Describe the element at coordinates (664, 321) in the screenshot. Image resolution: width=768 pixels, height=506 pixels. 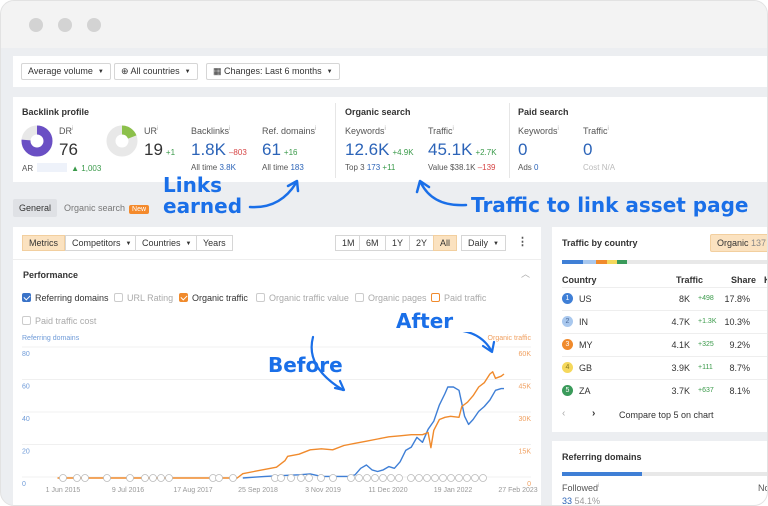
I see `country-row: 2 IN 4.7K +1.3K 10.3%` at that location.